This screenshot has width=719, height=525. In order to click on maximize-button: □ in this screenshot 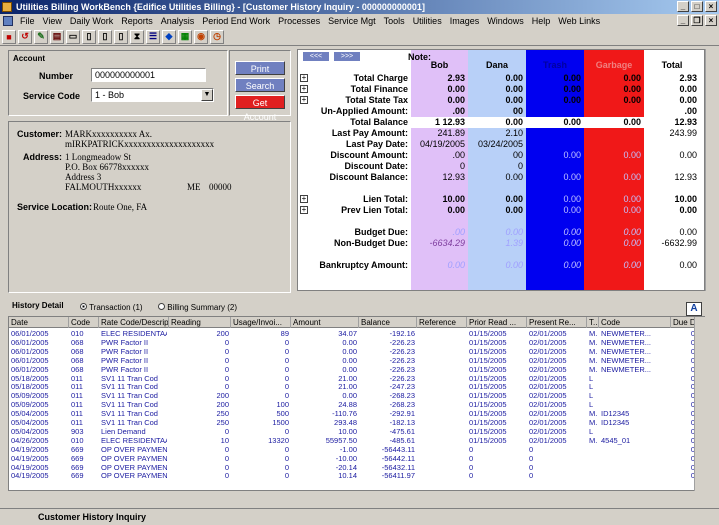, I will do `click(697, 6)`.